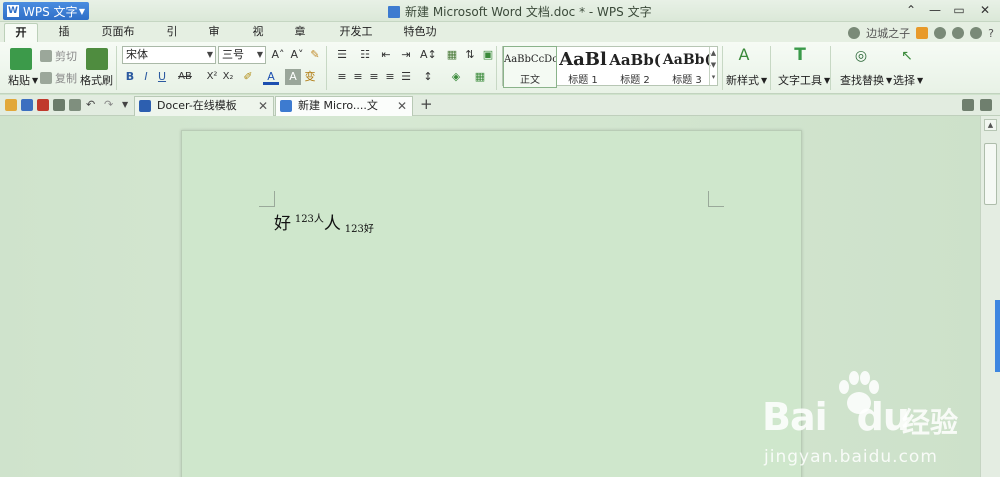  Describe the element at coordinates (958, 33) in the screenshot. I see `skin-icon` at that location.